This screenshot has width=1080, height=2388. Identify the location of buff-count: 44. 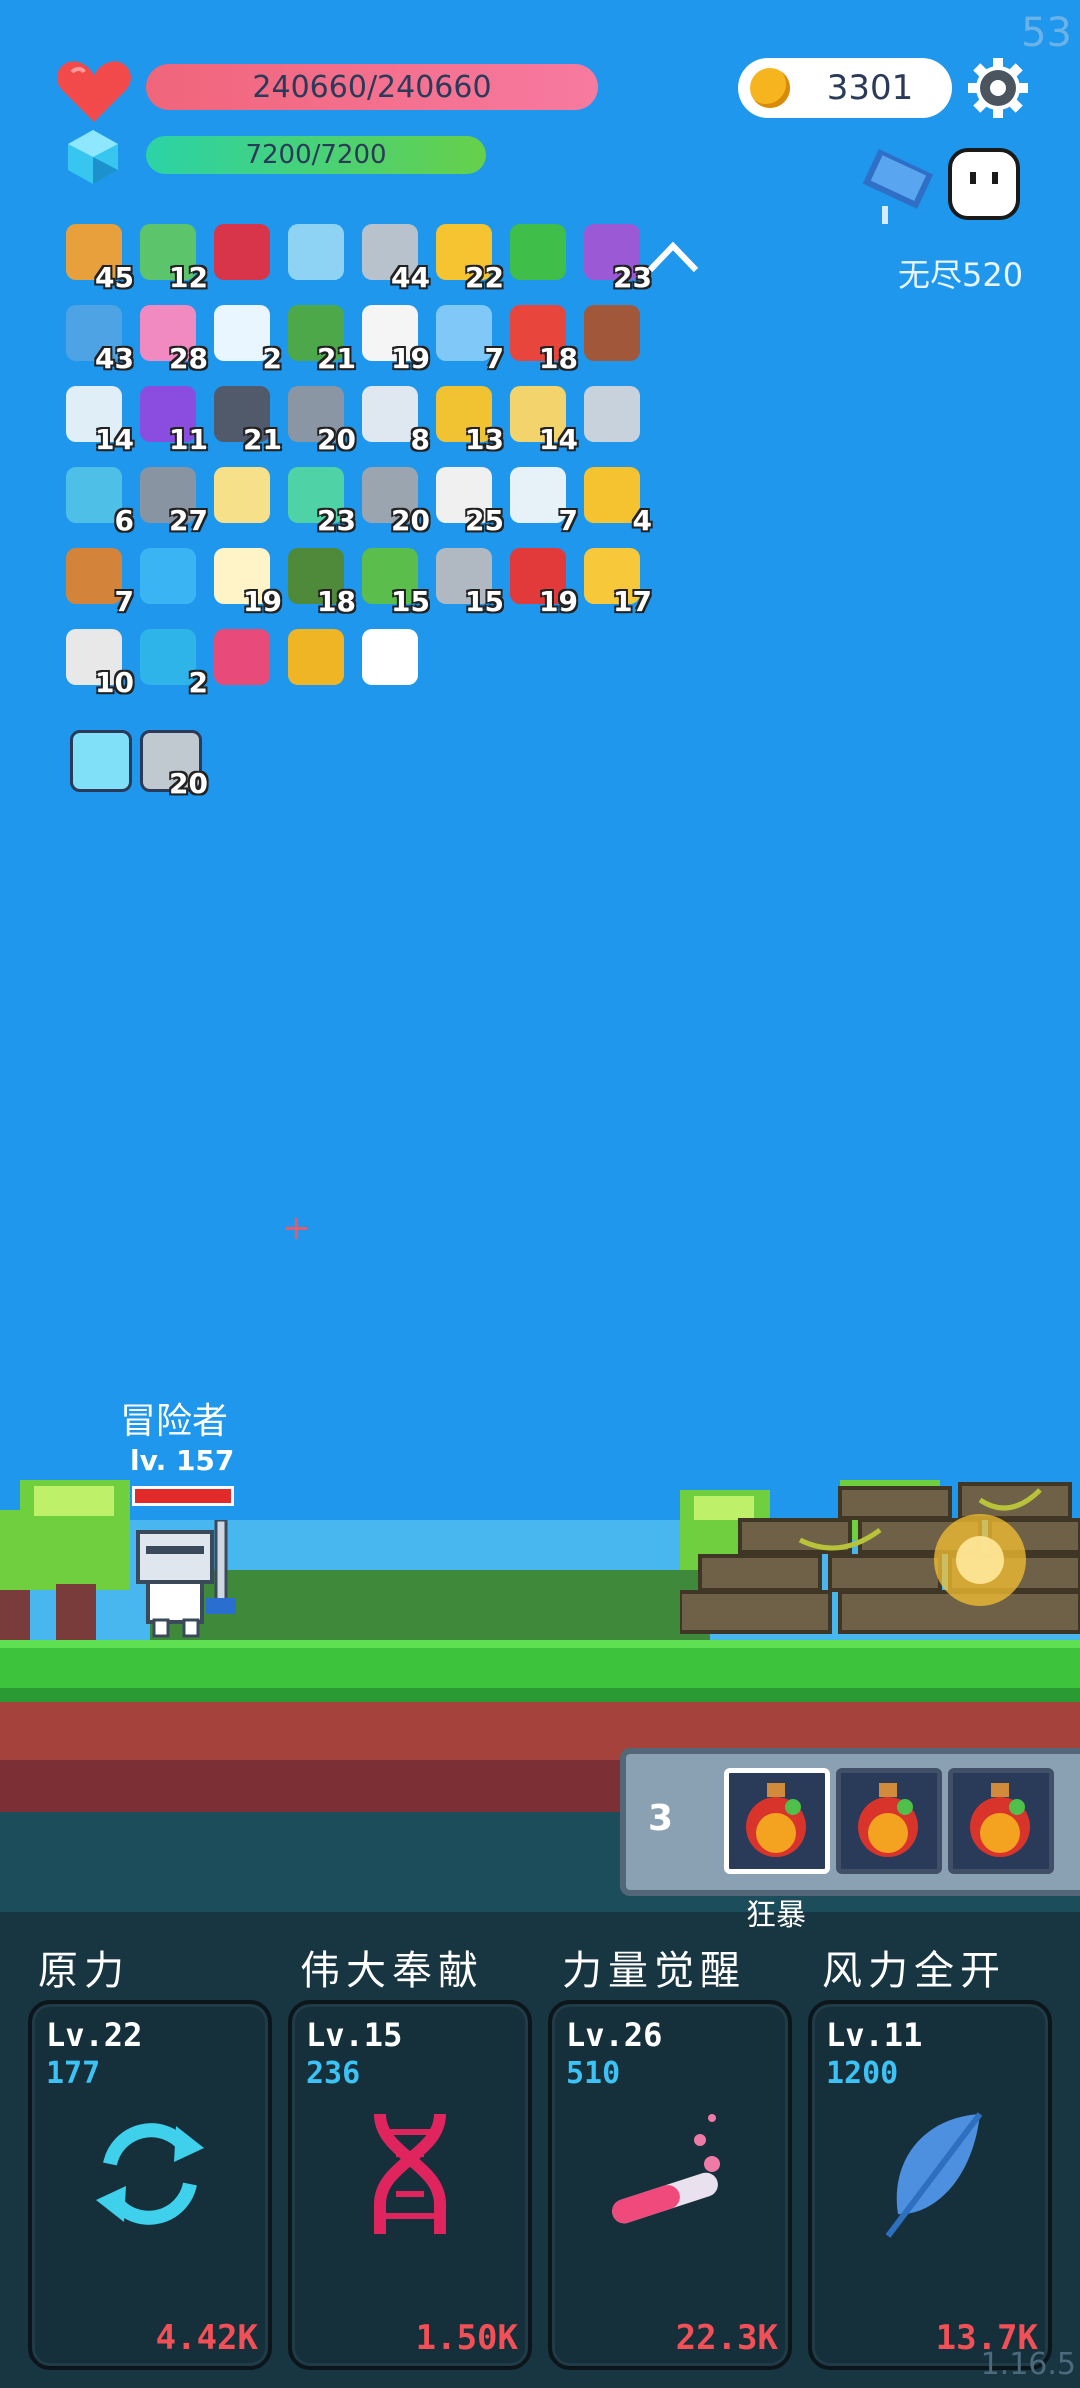
(410, 277).